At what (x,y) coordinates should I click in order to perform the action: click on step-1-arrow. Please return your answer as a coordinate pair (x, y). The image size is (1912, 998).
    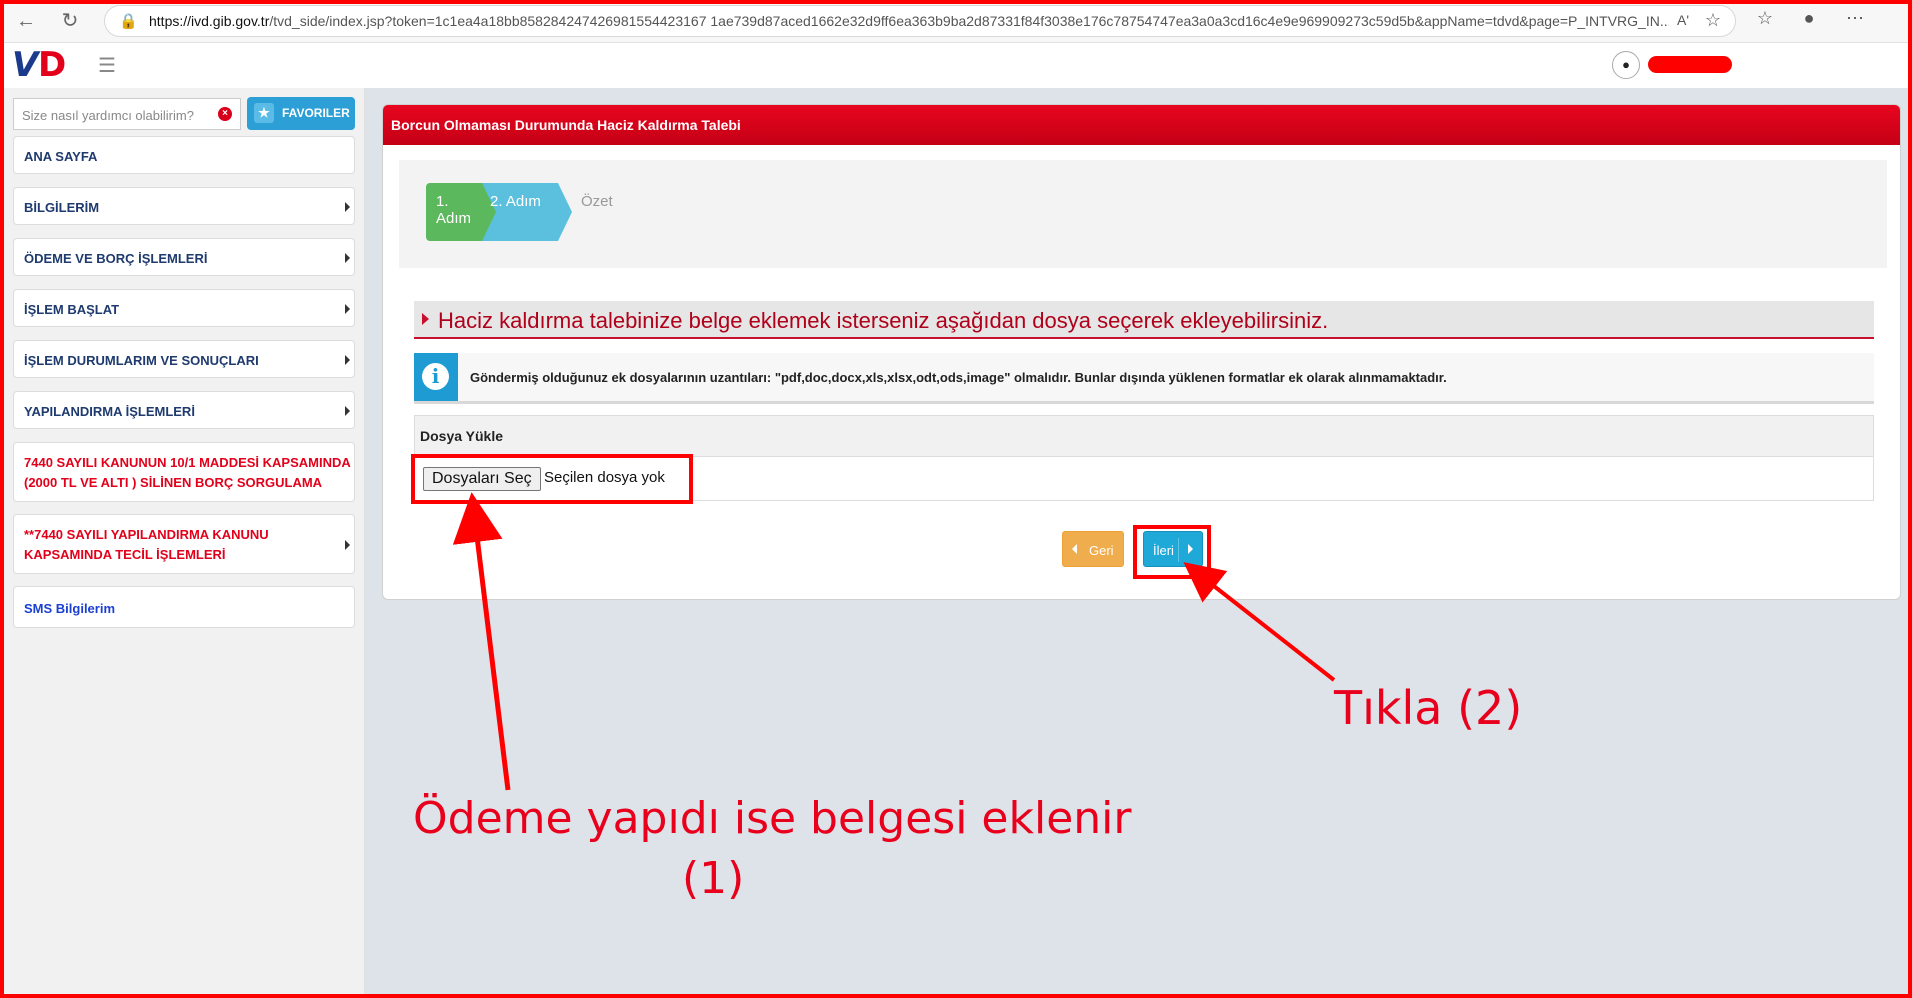
    Looking at the image, I should click on (489, 212).